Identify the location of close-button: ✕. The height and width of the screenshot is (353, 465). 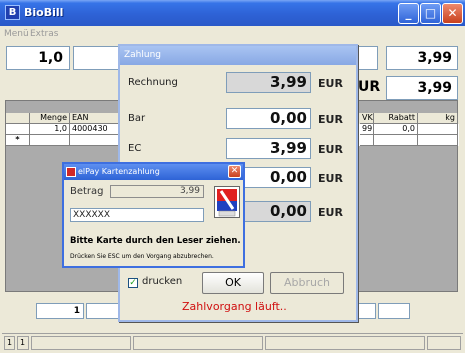
(452, 13).